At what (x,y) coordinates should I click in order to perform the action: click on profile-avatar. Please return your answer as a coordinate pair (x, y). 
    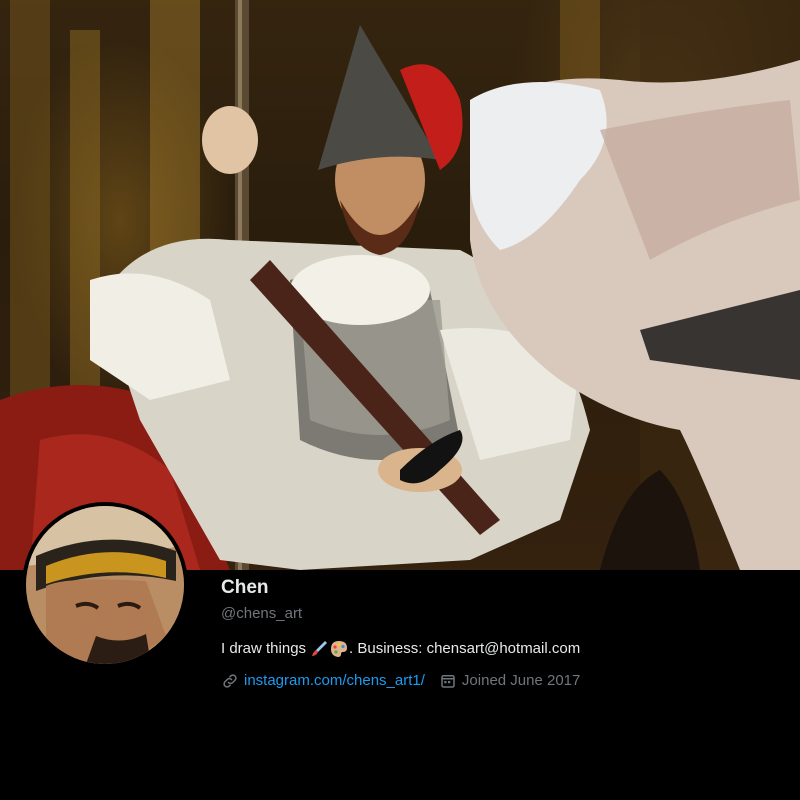
    Looking at the image, I should click on (105, 585).